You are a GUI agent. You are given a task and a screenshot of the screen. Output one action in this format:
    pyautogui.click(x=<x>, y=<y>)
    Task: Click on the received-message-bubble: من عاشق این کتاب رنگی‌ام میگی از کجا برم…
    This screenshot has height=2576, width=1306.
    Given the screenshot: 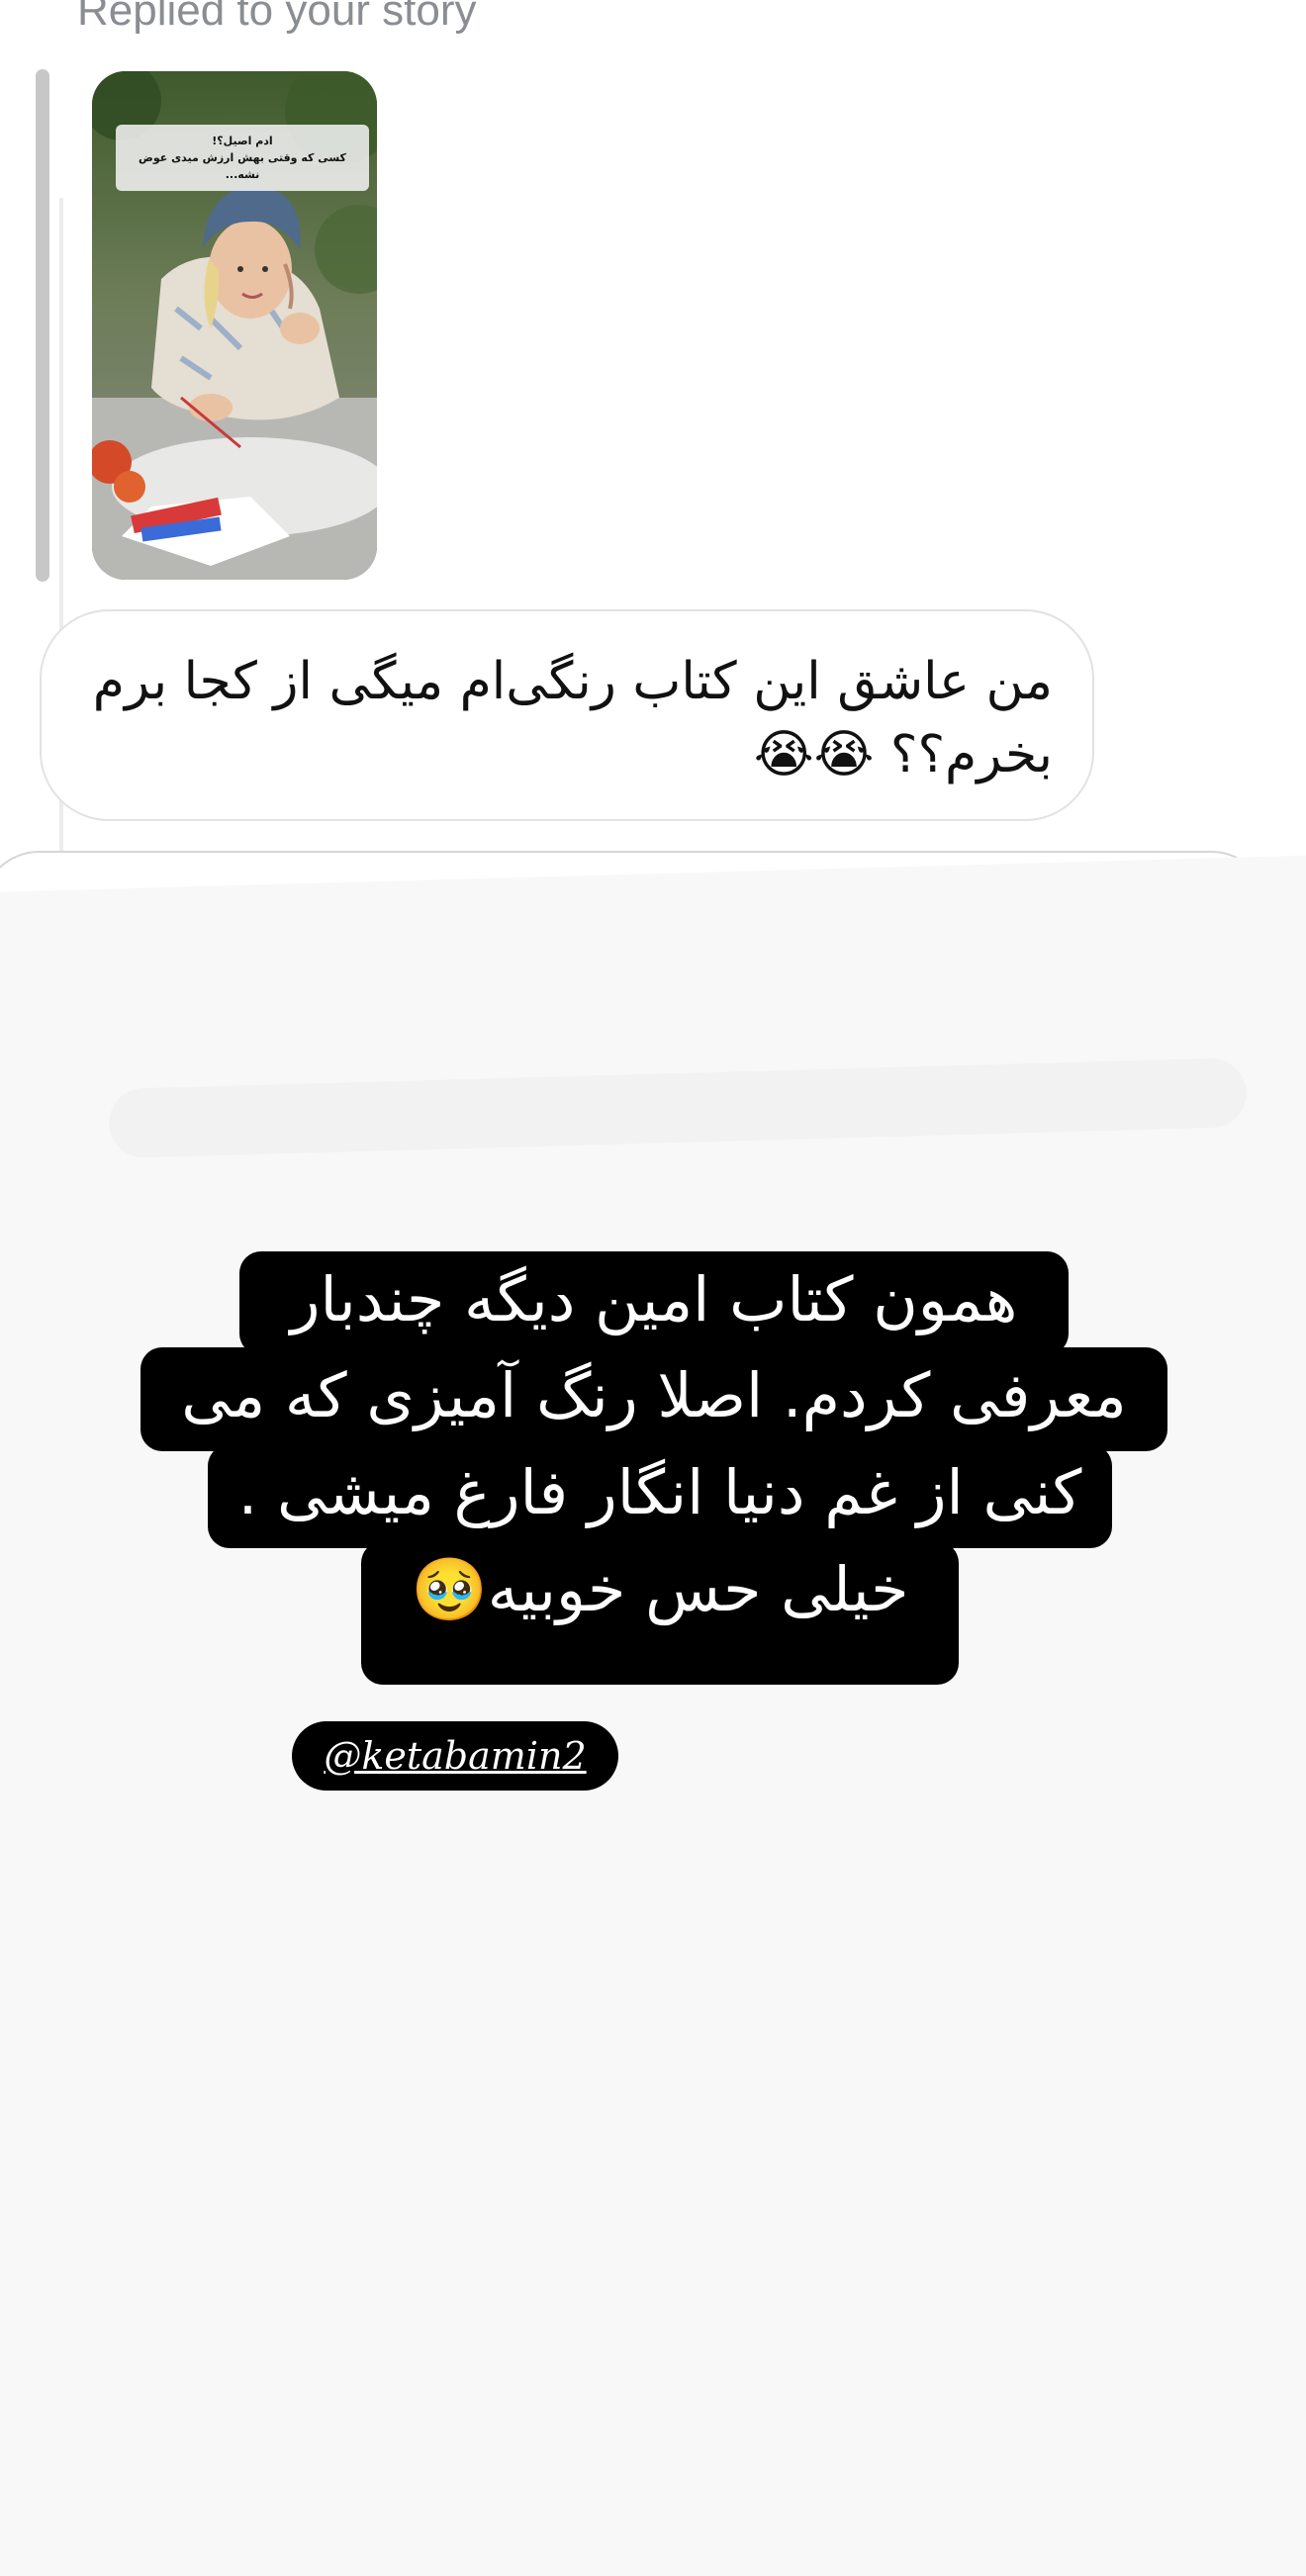 What is the action you would take?
    pyautogui.click(x=567, y=715)
    